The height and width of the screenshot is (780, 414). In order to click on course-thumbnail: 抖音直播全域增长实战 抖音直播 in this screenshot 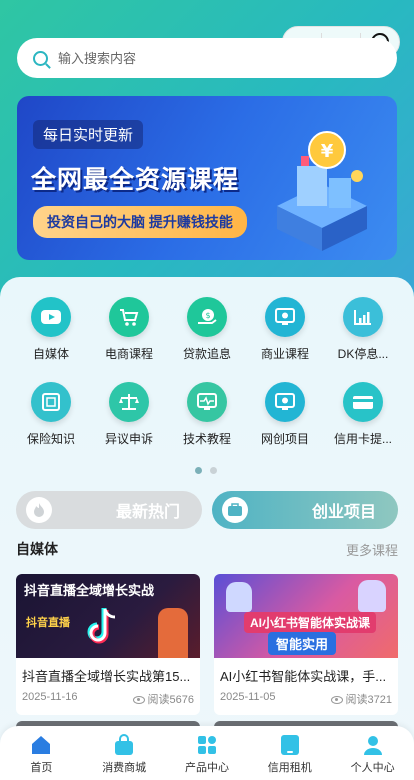, I will do `click(108, 616)`.